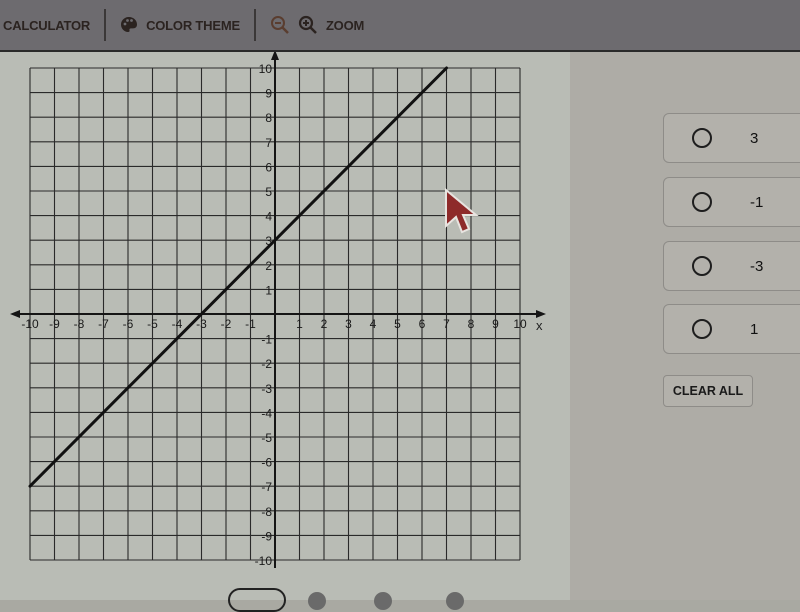 The height and width of the screenshot is (612, 800). Describe the element at coordinates (275, 56) in the screenshot. I see `y-axis-arrow-up` at that location.